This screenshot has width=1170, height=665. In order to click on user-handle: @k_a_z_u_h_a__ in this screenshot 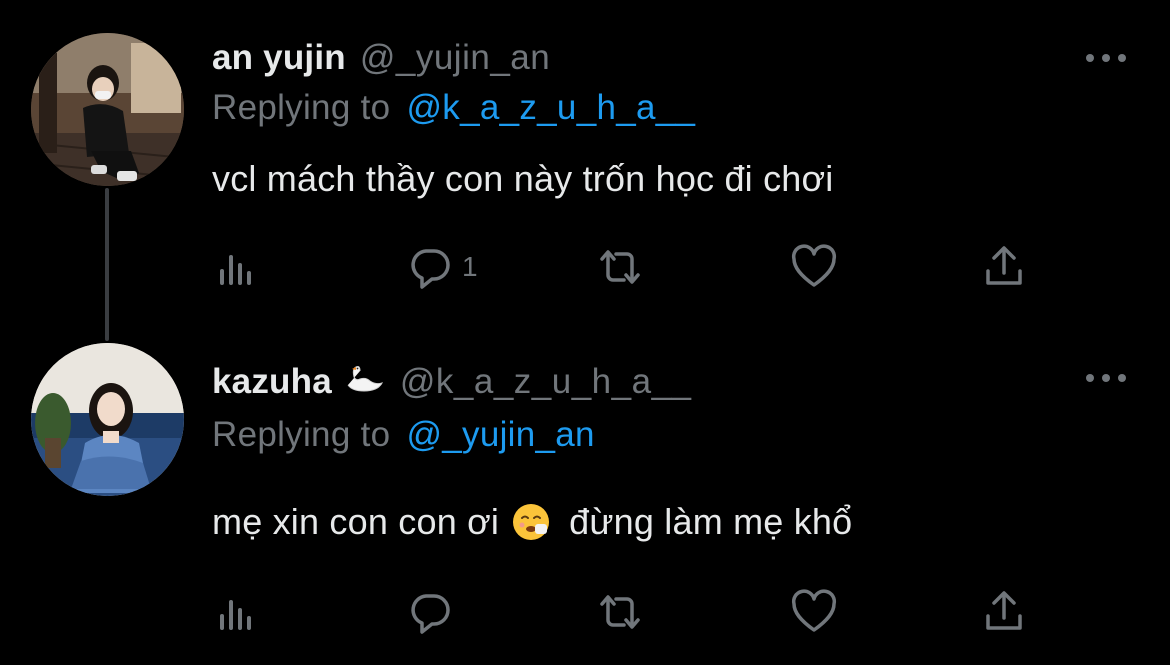, I will do `click(546, 382)`.